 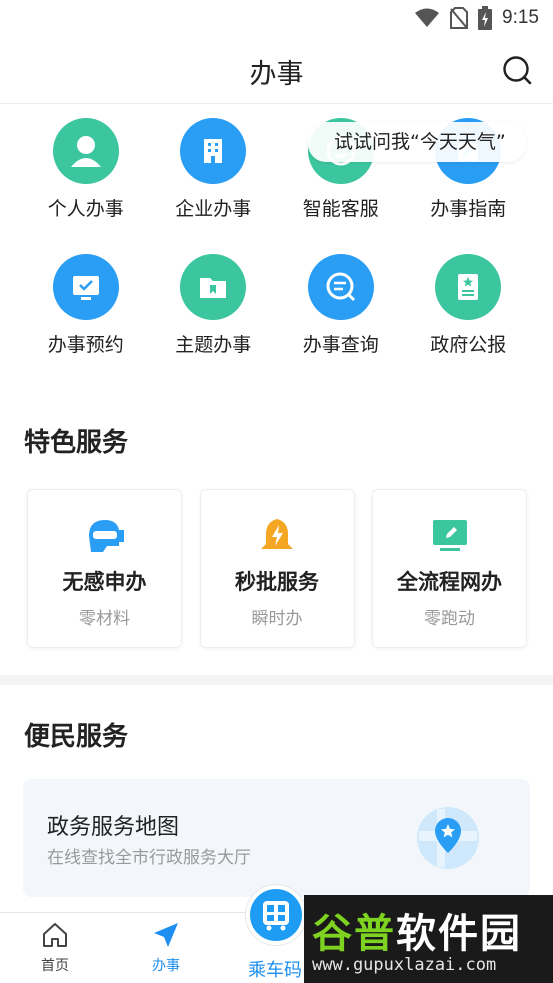 I want to click on tab-label: 办事, so click(x=166, y=966).